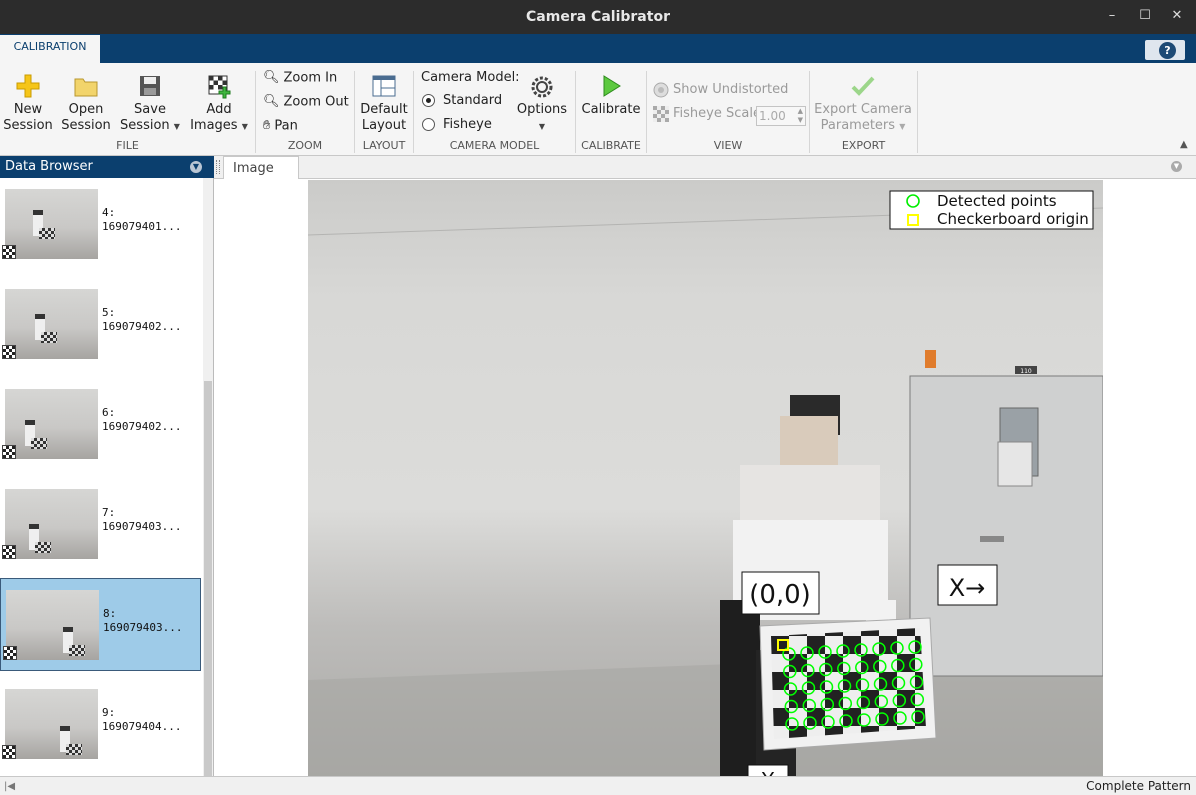  I want to click on radio-selected-icon, so click(428, 100).